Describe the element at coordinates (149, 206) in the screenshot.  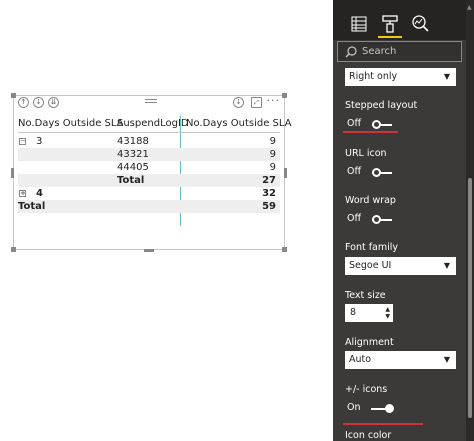
I see `grand-total-row: Total 59` at that location.